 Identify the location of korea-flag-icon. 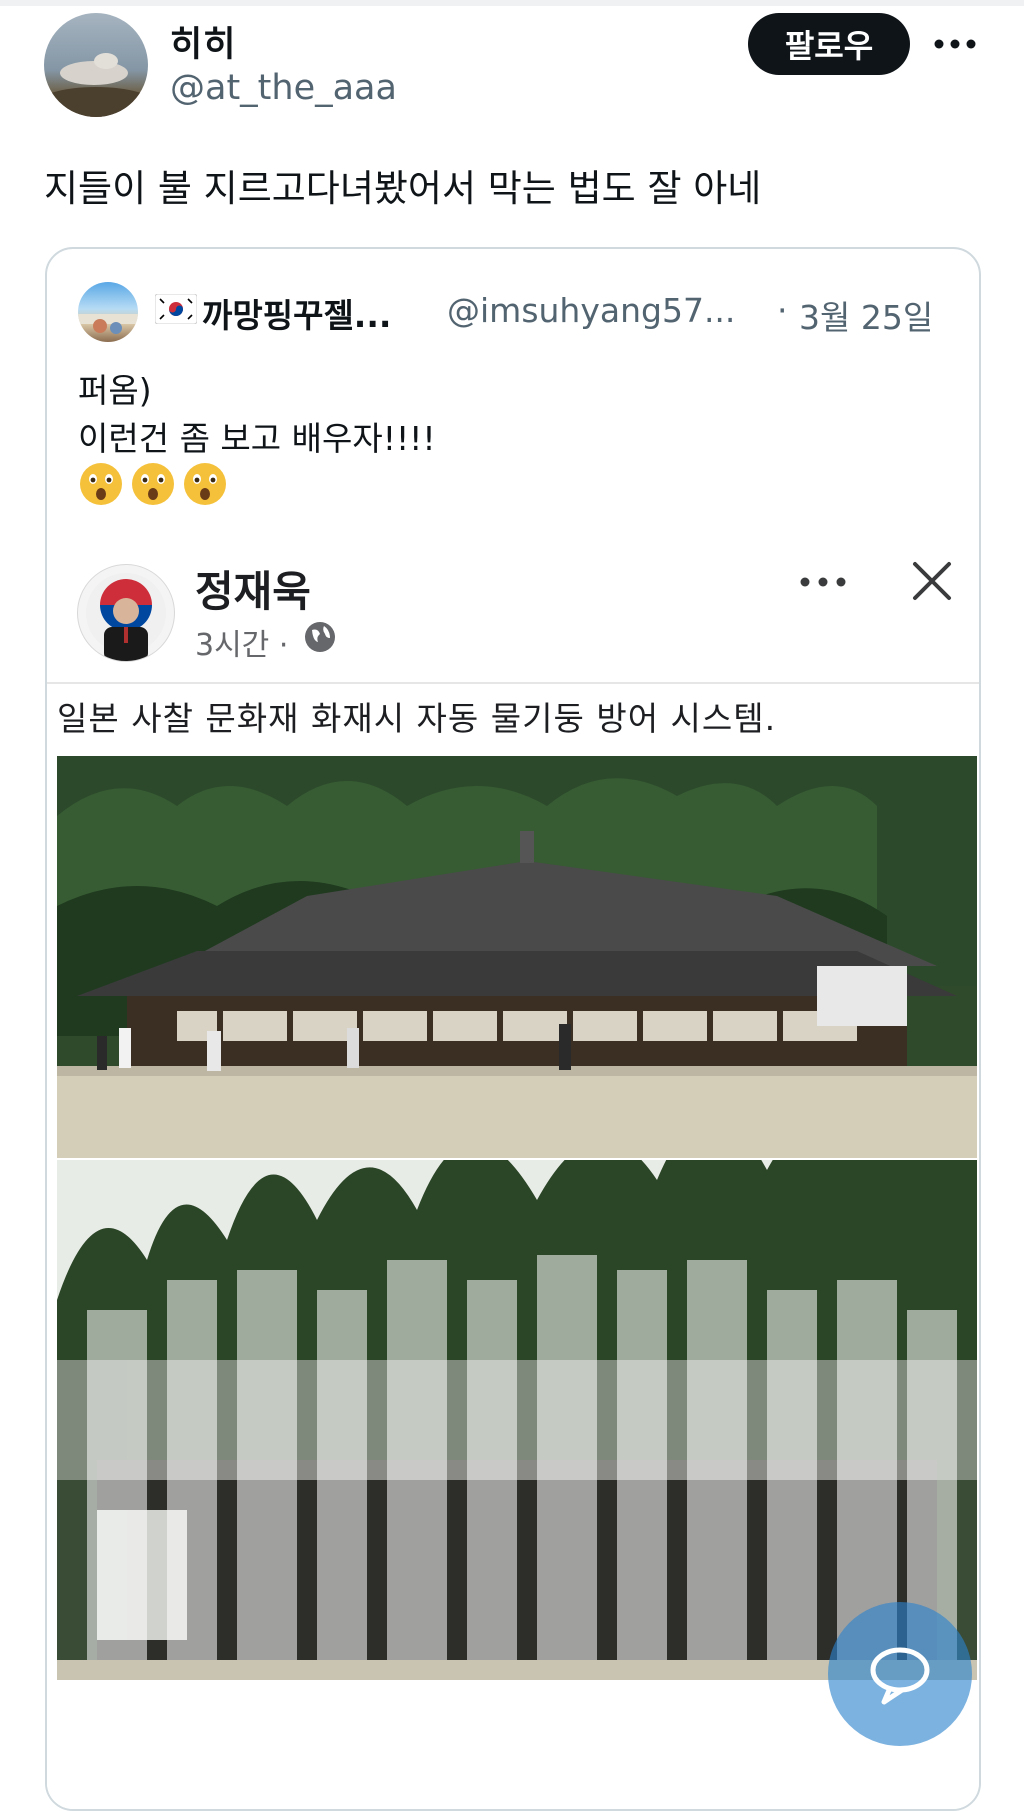
(176, 309).